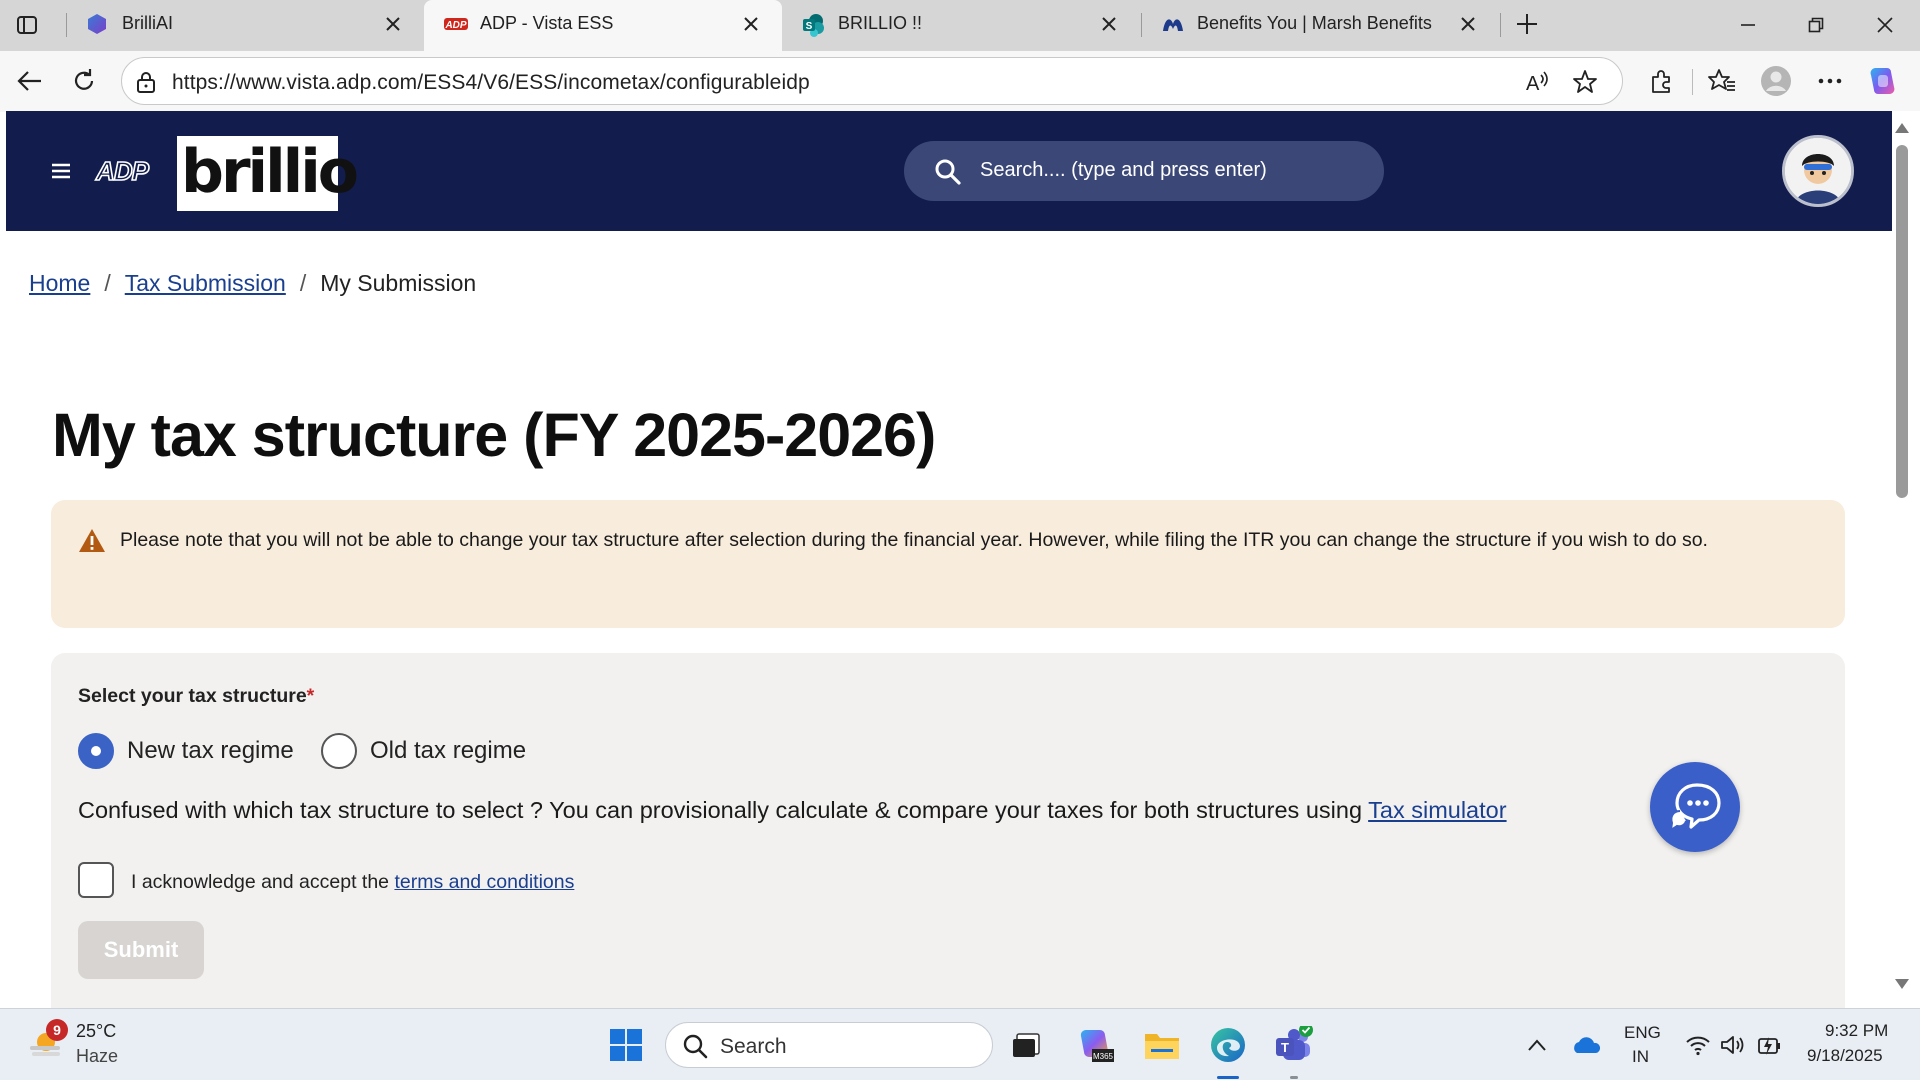  I want to click on back-icon, so click(30, 81).